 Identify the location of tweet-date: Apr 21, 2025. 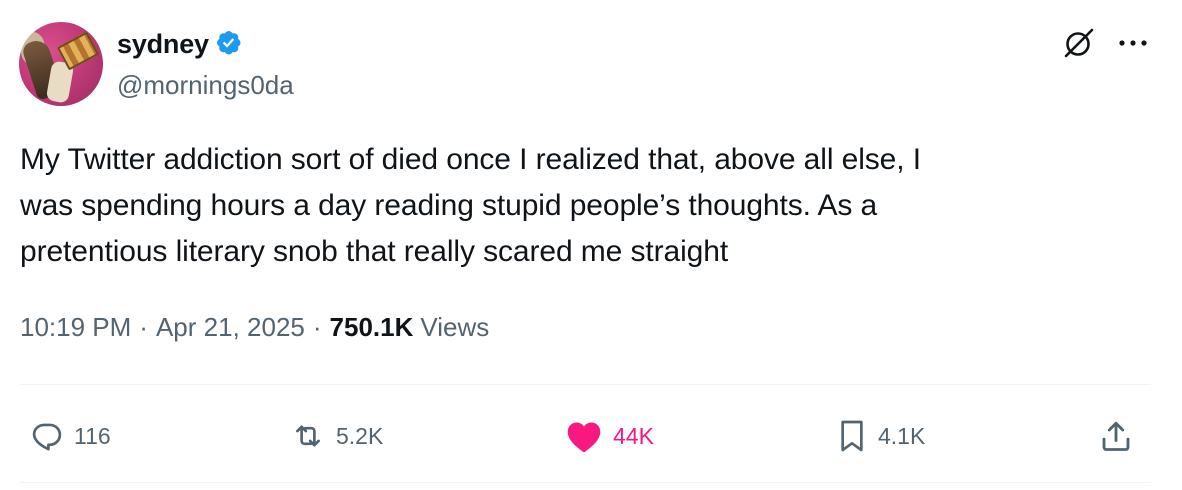
(230, 327).